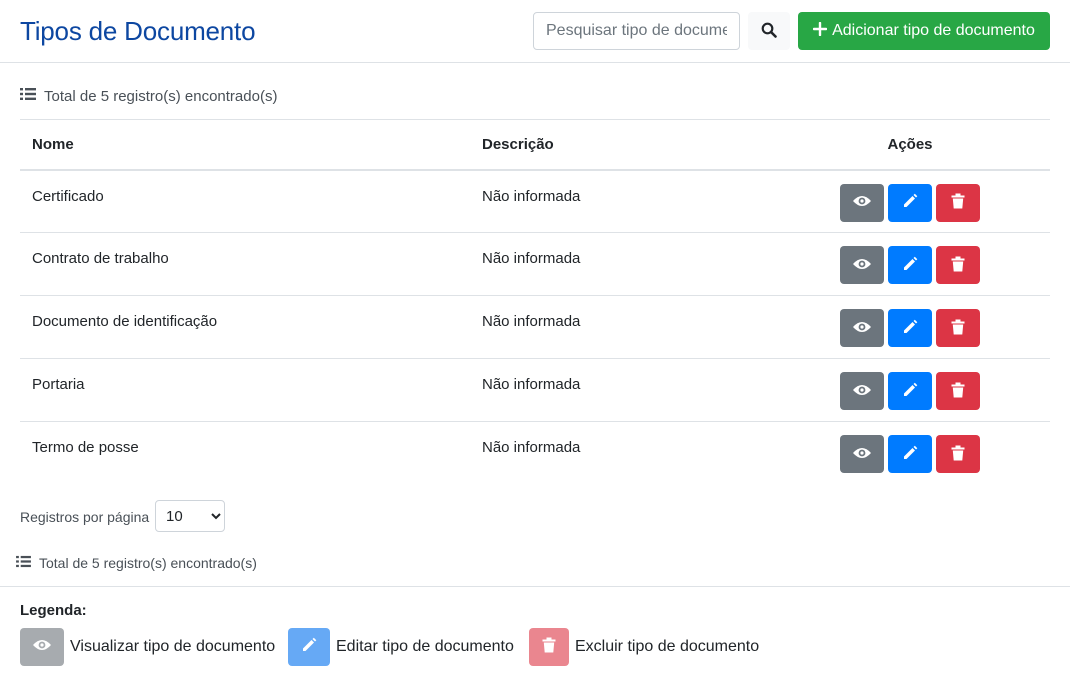 The image size is (1070, 677). Describe the element at coordinates (245, 390) in the screenshot. I see `cell-nome: Portaria` at that location.